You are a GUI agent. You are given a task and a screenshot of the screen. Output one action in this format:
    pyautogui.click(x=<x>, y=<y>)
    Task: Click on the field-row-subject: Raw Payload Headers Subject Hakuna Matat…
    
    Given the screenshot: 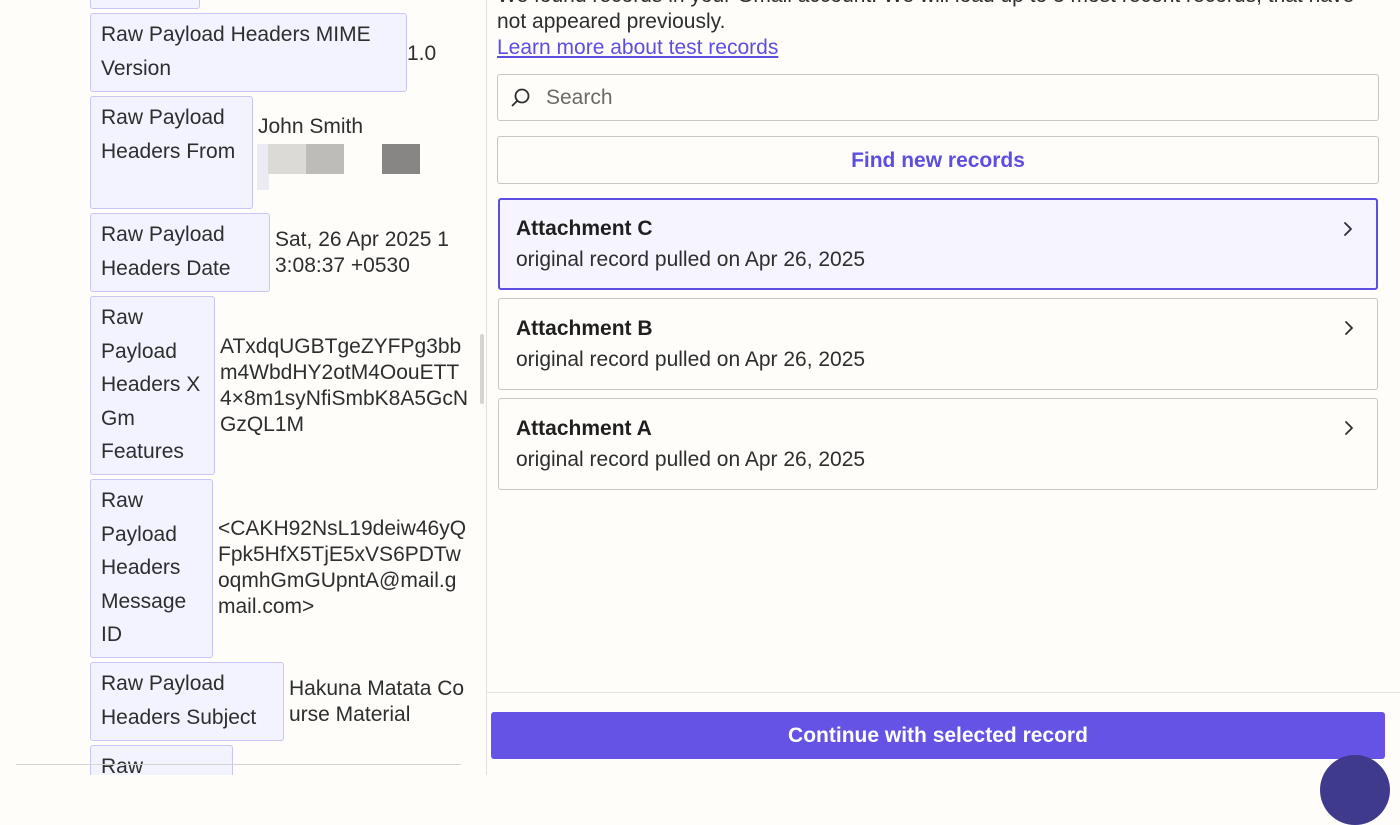 What is the action you would take?
    pyautogui.click(x=279, y=701)
    